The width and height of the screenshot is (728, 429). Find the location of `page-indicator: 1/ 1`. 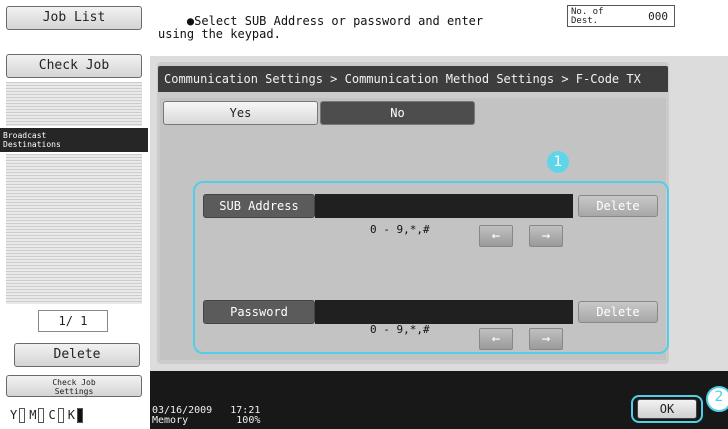

page-indicator: 1/ 1 is located at coordinates (73, 321).